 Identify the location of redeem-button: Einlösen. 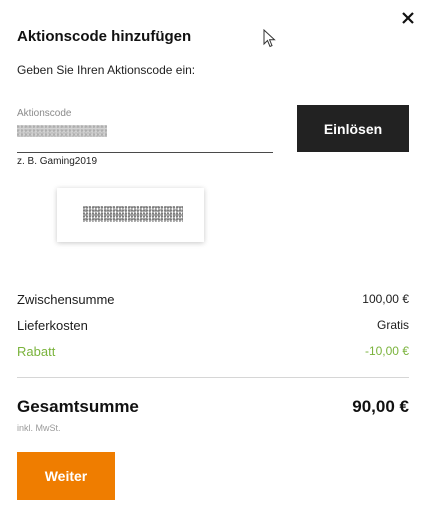
(353, 128).